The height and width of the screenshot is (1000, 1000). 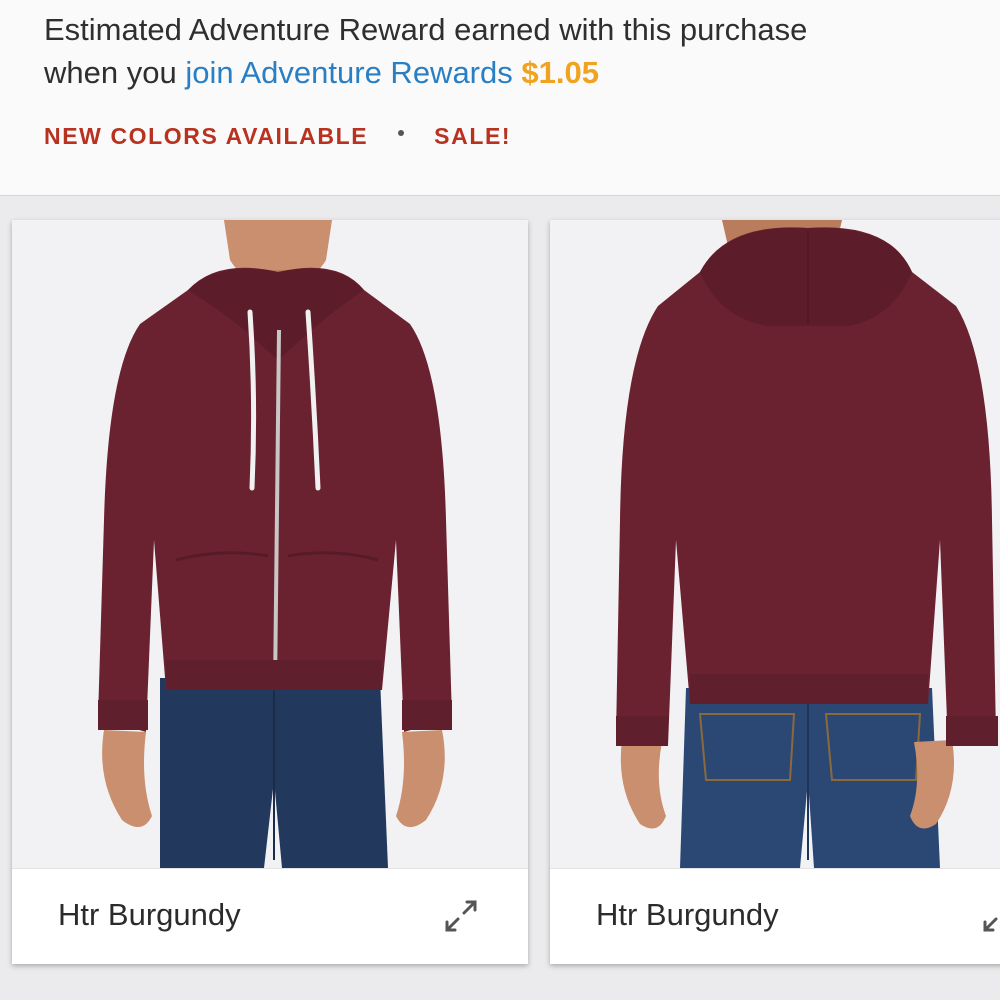 I want to click on reward-amount: $1.05, so click(x=560, y=72).